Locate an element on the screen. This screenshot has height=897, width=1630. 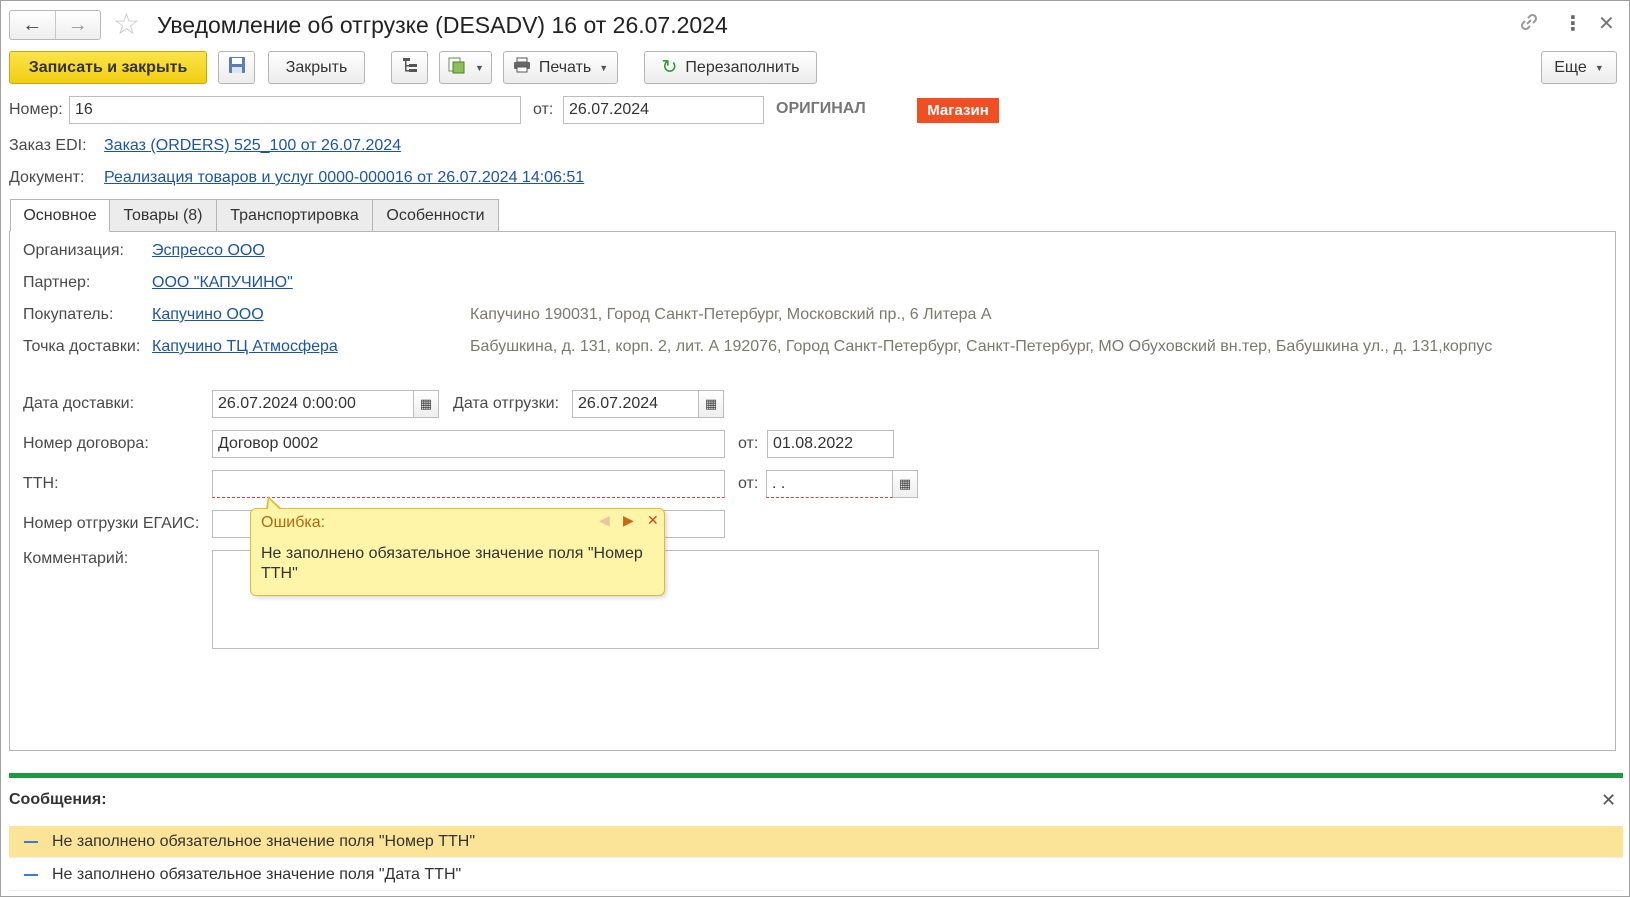
tooltip-prev-icon: ◀ is located at coordinates (604, 520).